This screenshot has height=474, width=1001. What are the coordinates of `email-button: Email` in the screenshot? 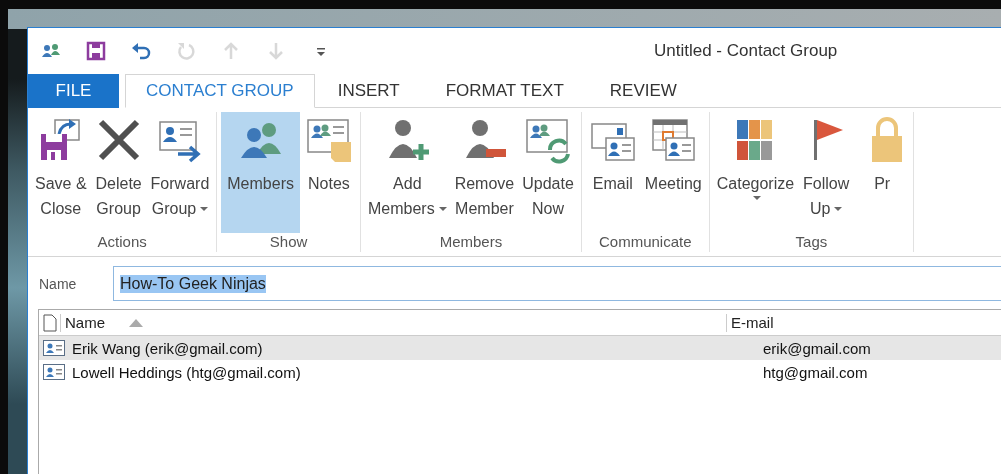 It's located at (612, 172).